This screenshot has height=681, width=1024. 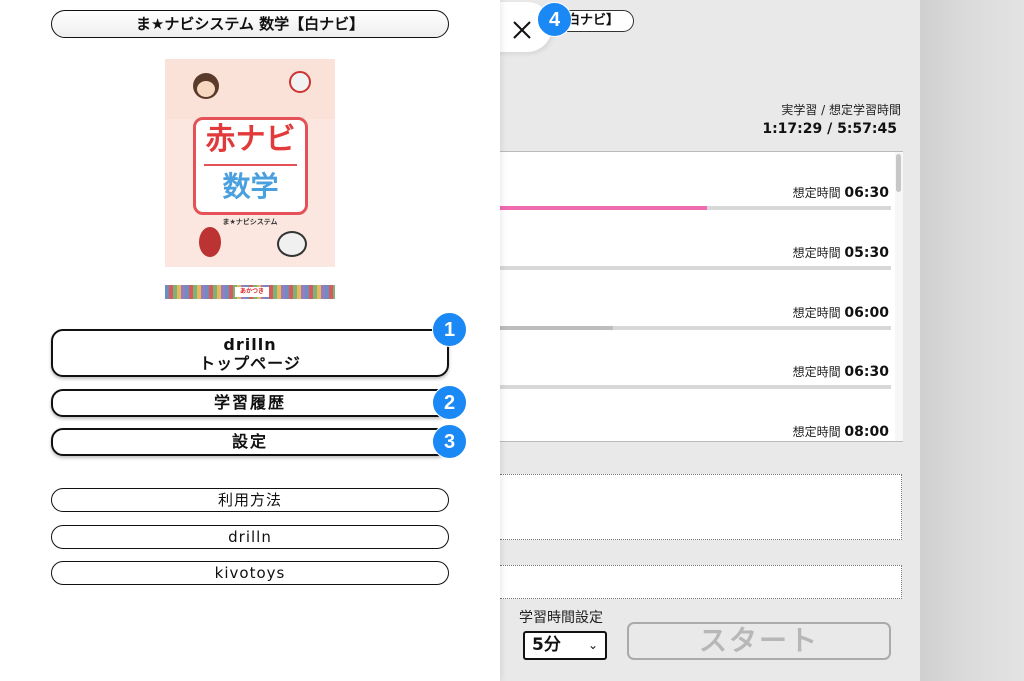 I want to click on header-title-text: 白ナビ】, so click(x=593, y=20).